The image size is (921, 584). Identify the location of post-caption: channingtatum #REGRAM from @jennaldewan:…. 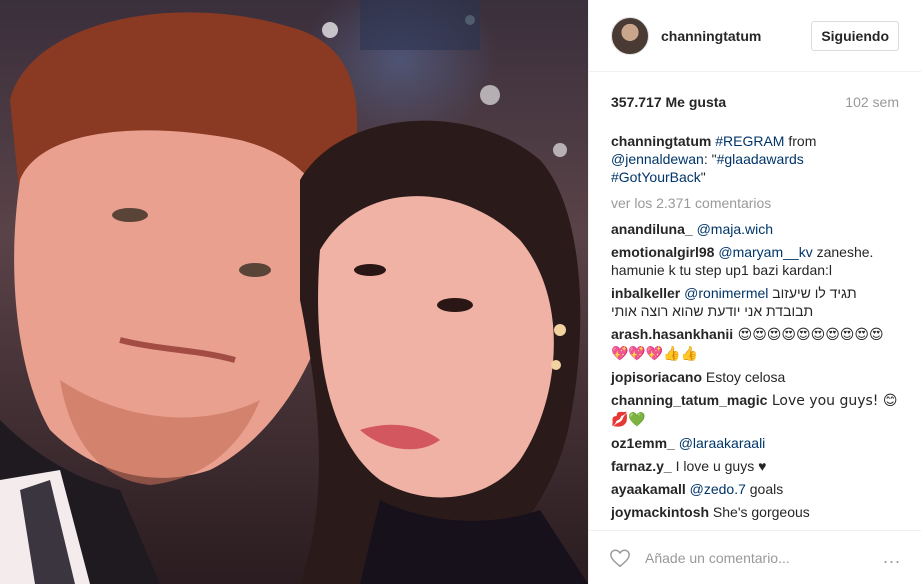
(755, 159).